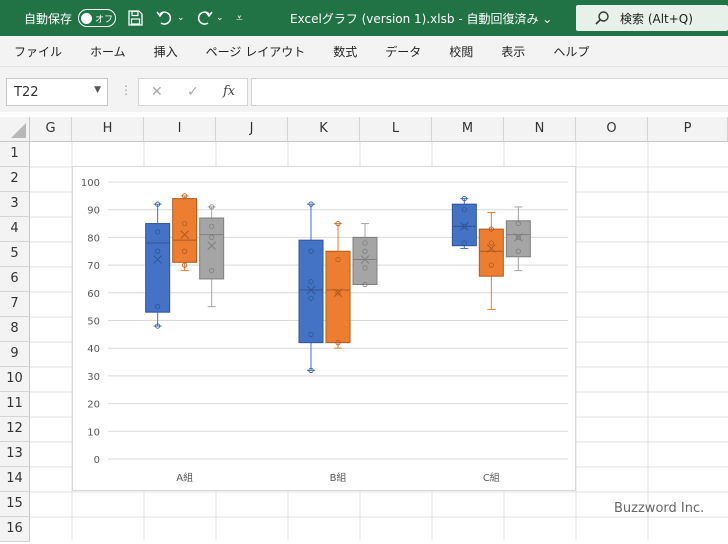  What do you see at coordinates (345, 51) in the screenshot?
I see `tab-formulas: 数式` at bounding box center [345, 51].